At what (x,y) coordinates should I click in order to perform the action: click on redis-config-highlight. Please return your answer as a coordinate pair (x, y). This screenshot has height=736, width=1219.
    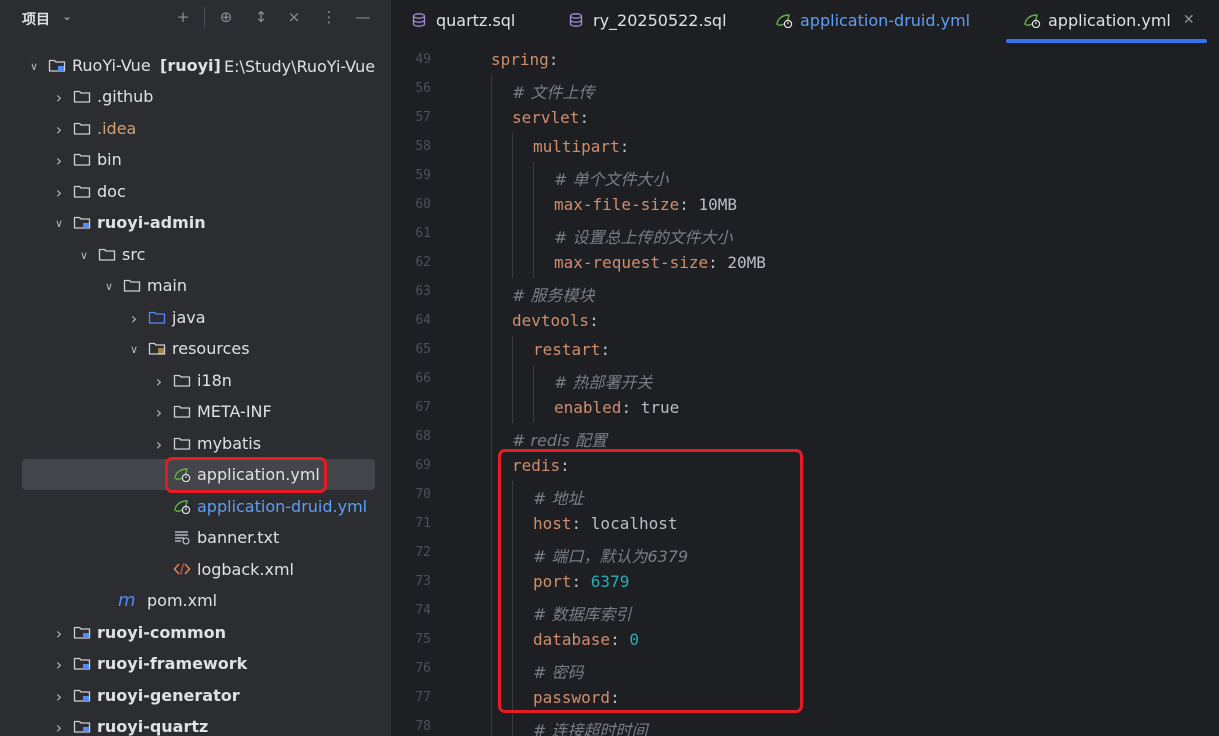
    Looking at the image, I should click on (650, 581).